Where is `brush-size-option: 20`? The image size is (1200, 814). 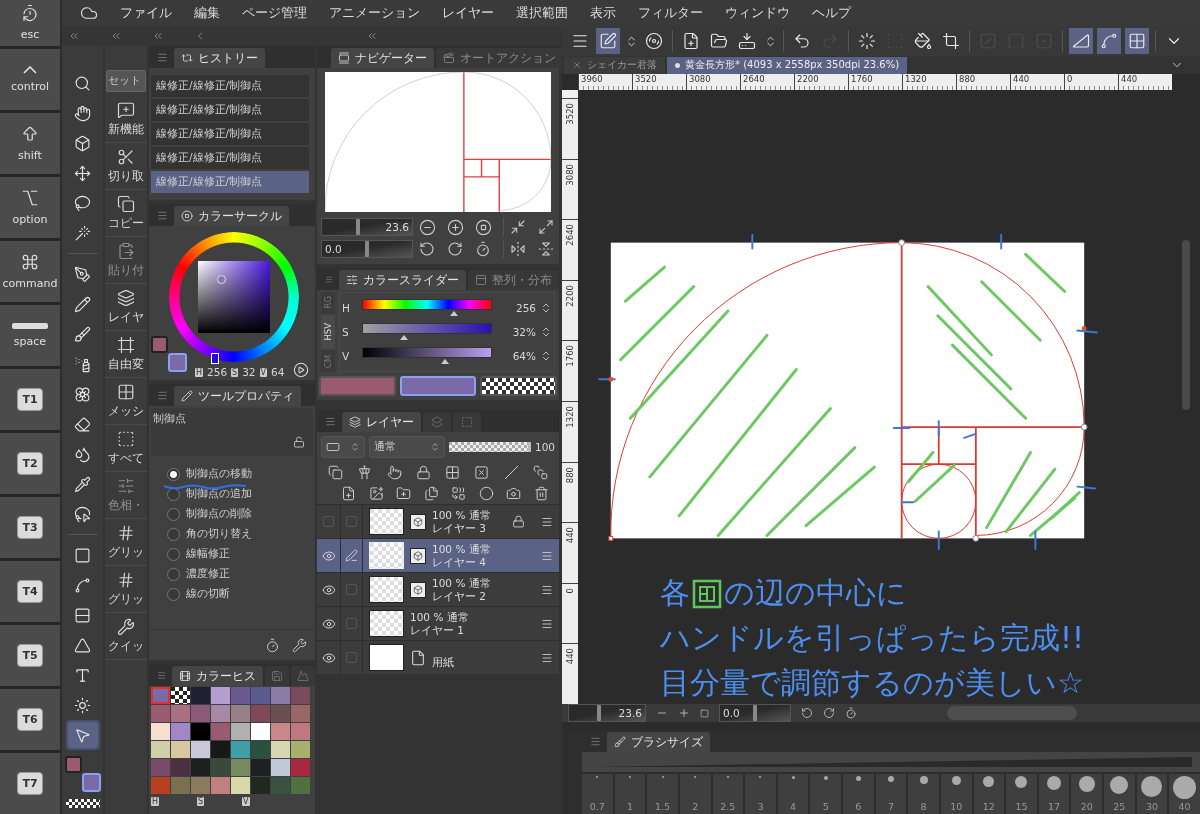
brush-size-option: 20 is located at coordinates (1086, 794).